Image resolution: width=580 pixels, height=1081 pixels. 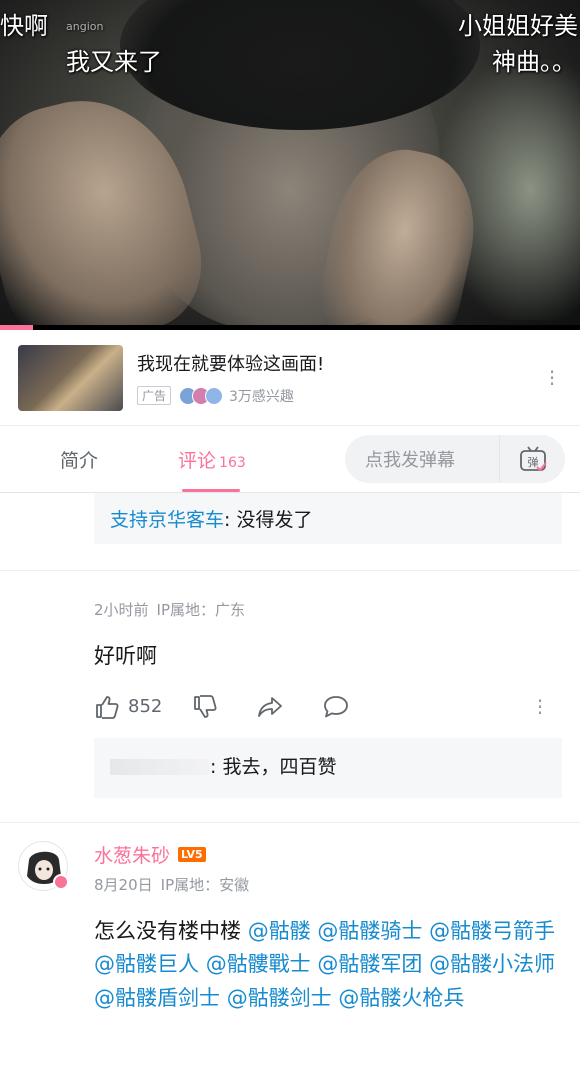 I want to click on reply-button, so click(x=340, y=707).